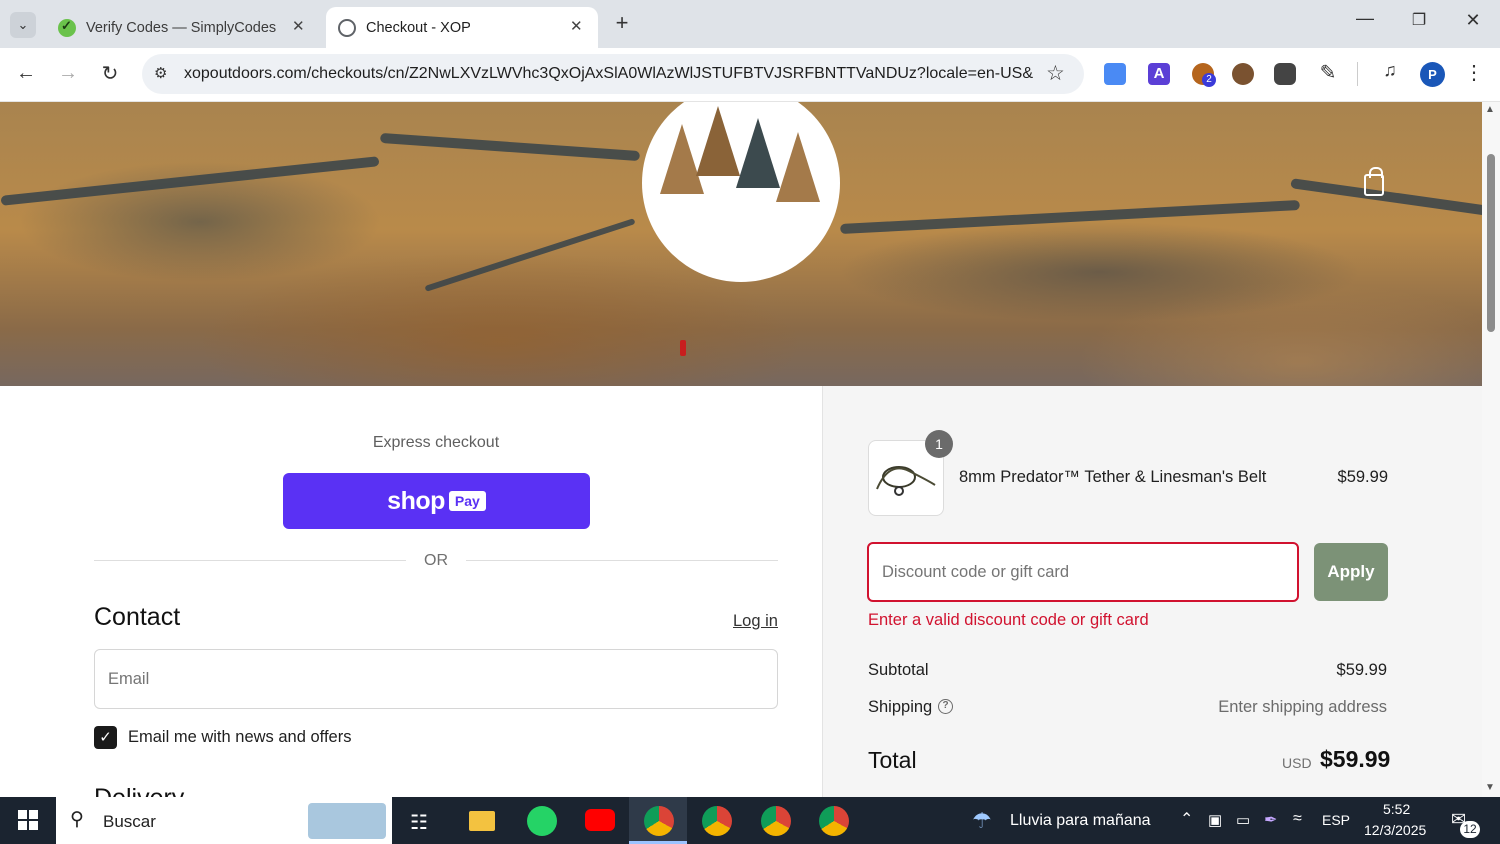  Describe the element at coordinates (683, 348) in the screenshot. I see `red-vehicle` at that location.